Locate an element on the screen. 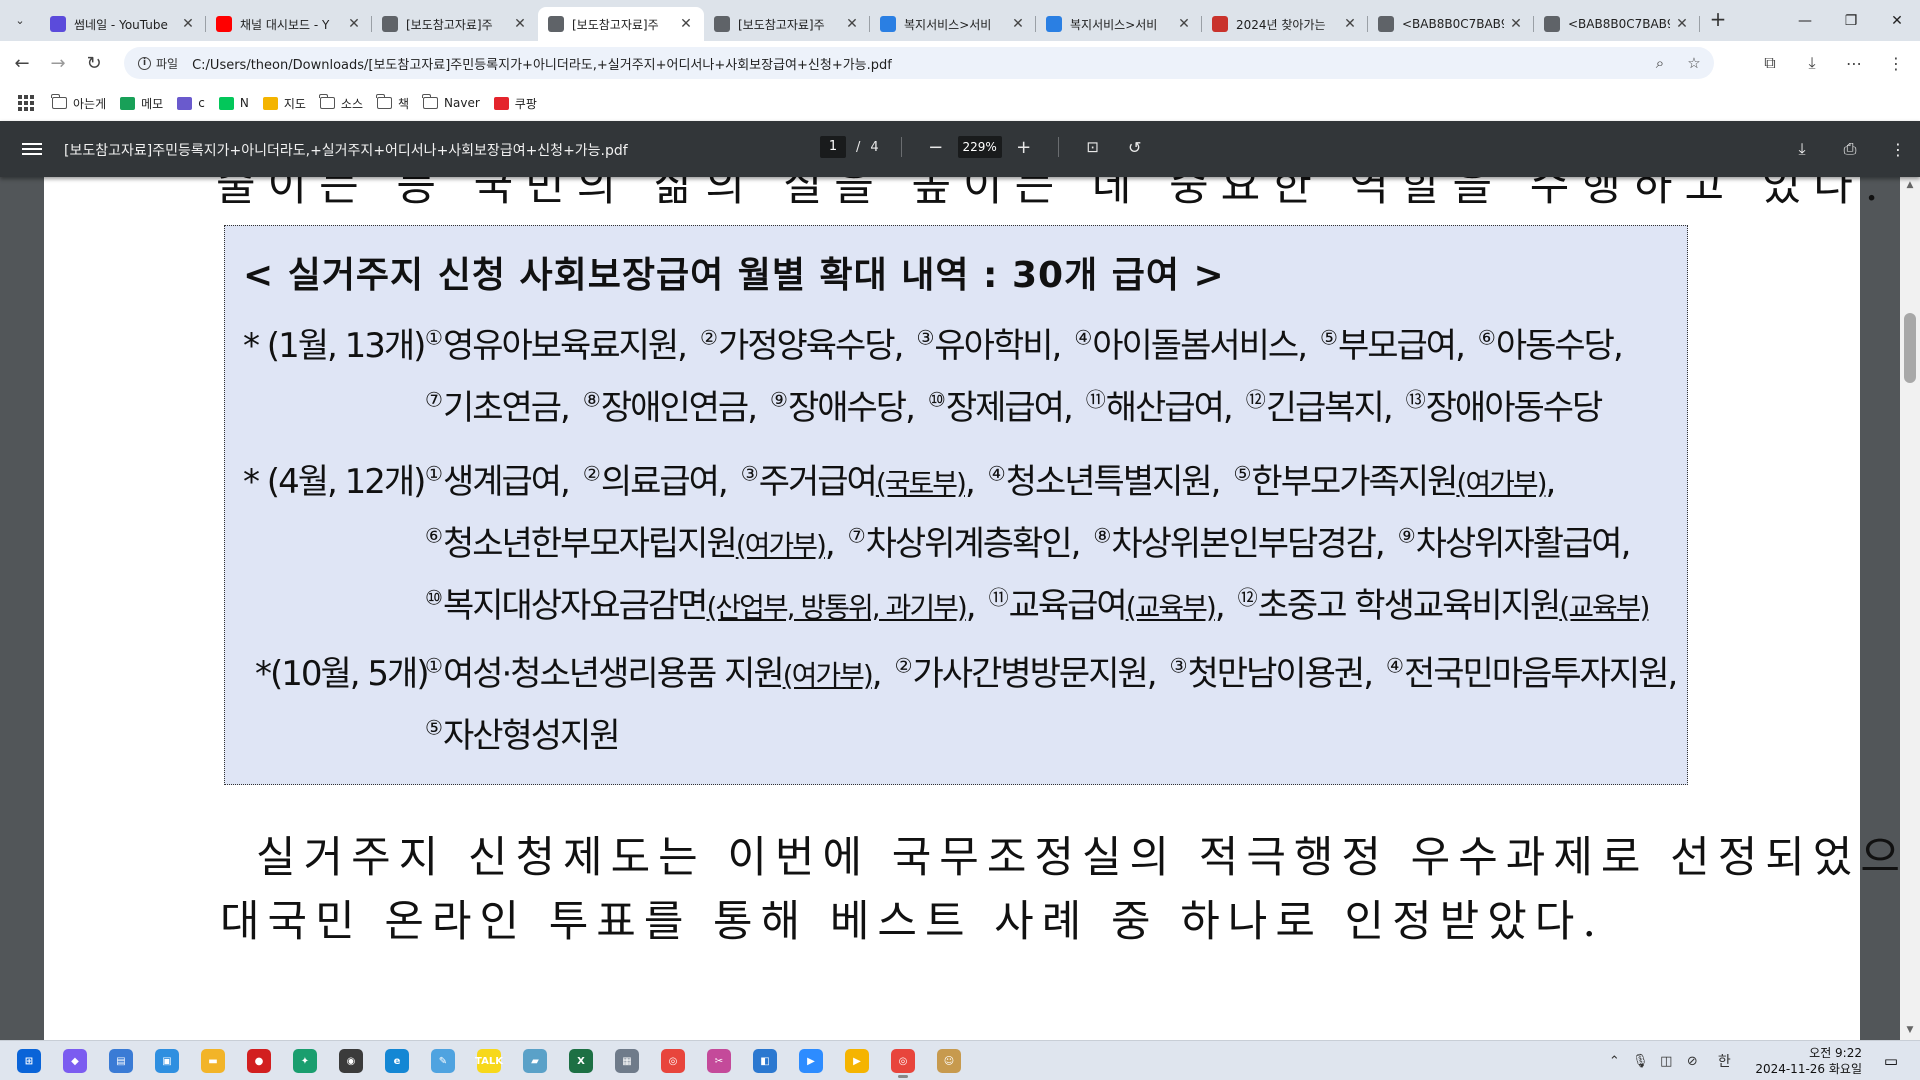 The width and height of the screenshot is (1920, 1080). pdf-download-icon: ⤓ is located at coordinates (1802, 149).